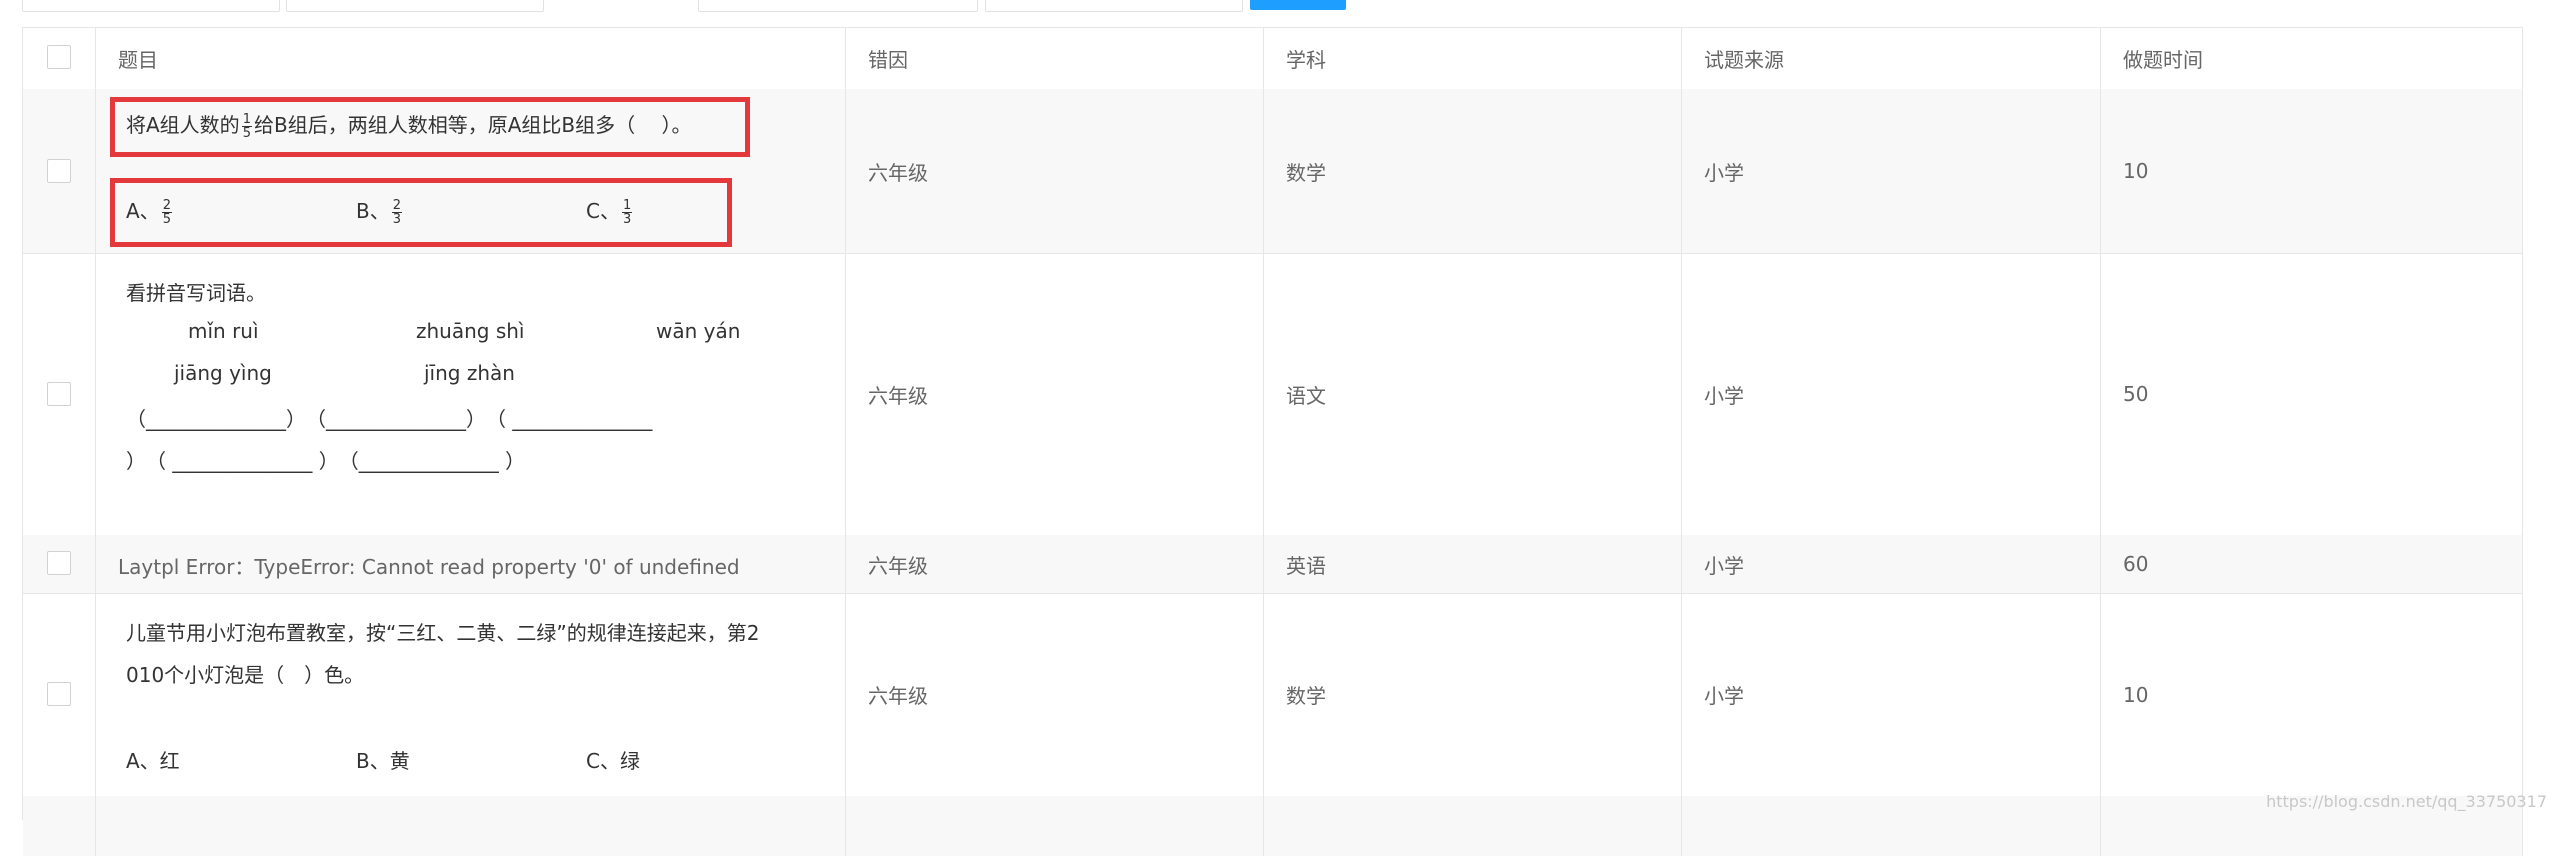 The width and height of the screenshot is (2561, 856). I want to click on fraction-numerator: 1, so click(246, 119).